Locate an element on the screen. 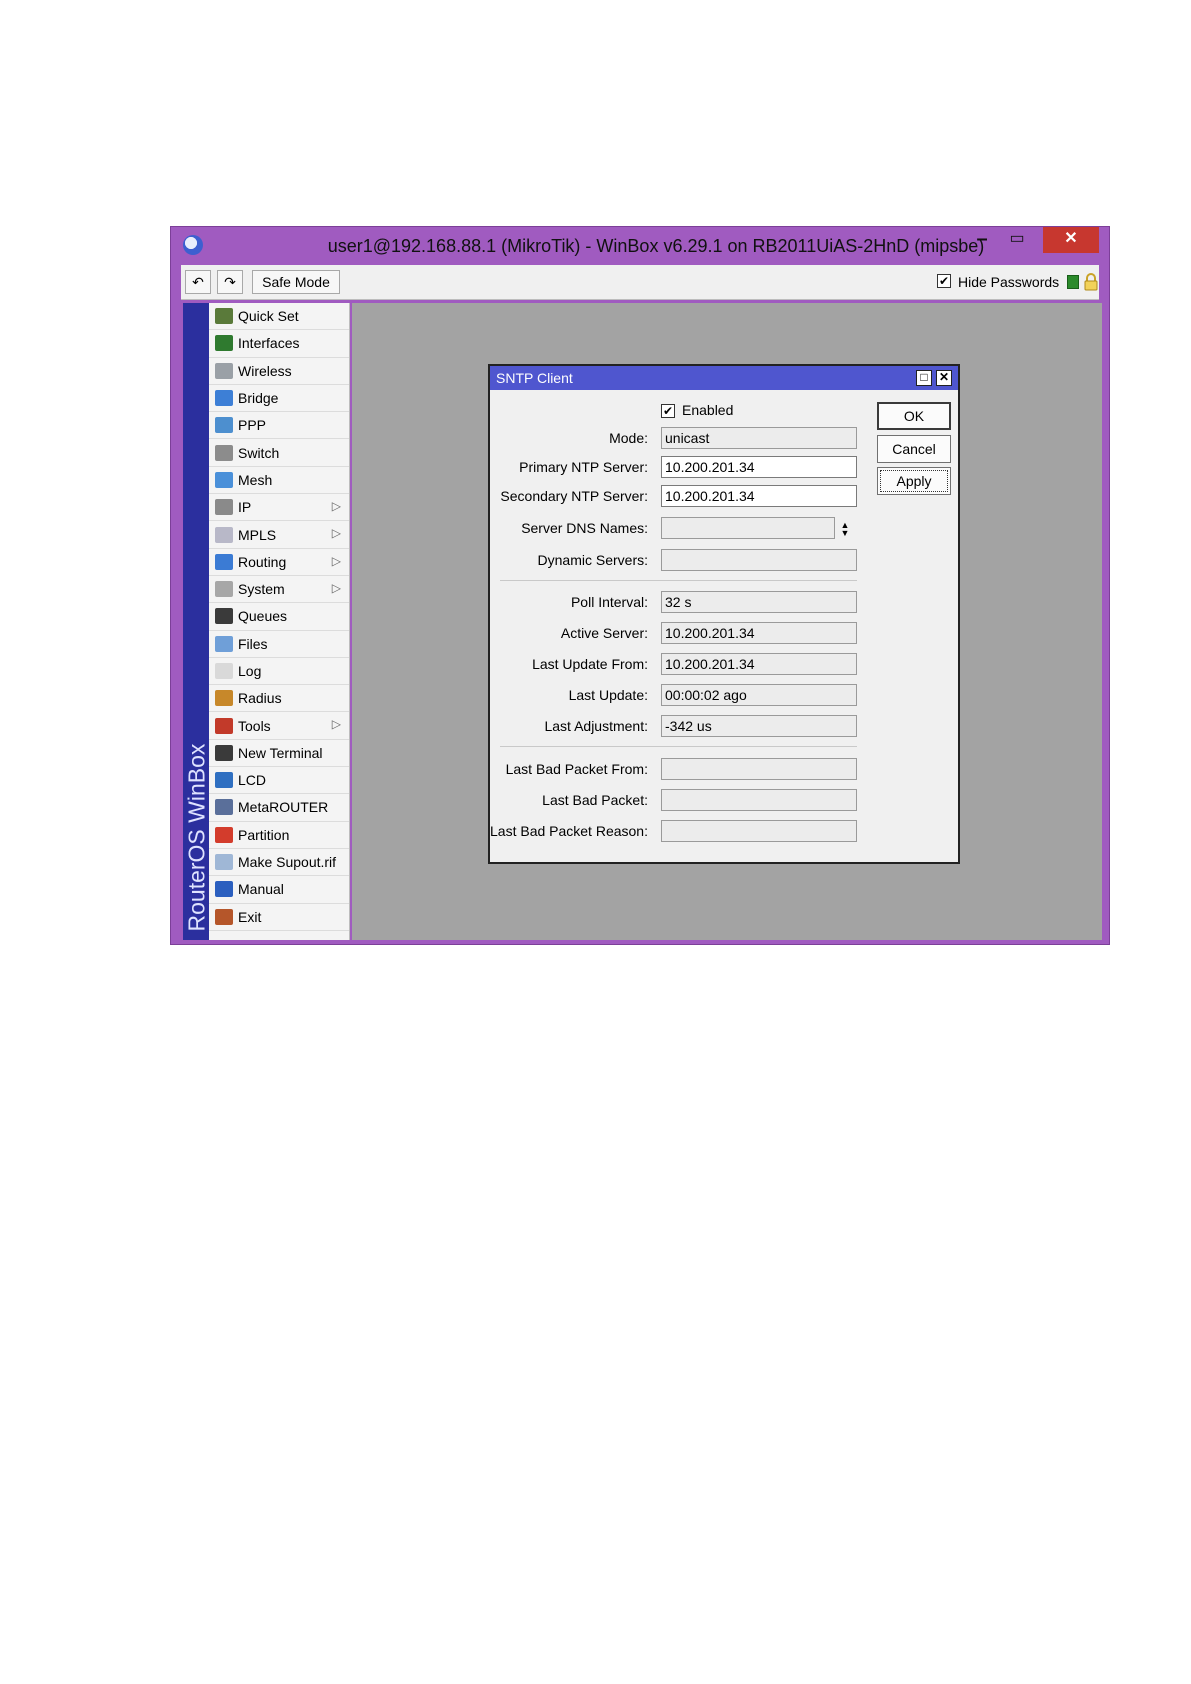 Image resolution: width=1191 pixels, height=1684 pixels. sidebar-item-lcd: LCD is located at coordinates (279, 781).